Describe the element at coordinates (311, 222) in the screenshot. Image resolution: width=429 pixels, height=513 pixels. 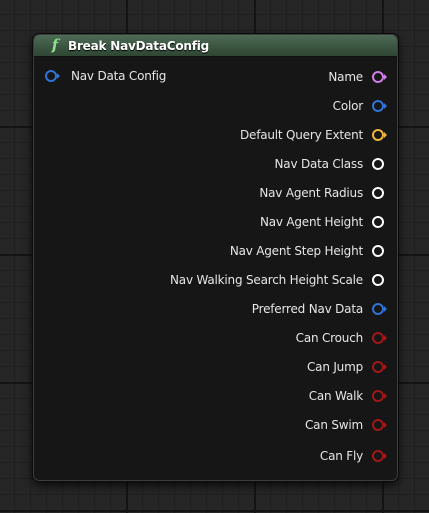
I see `output-pin-label: Nav Agent Height` at that location.